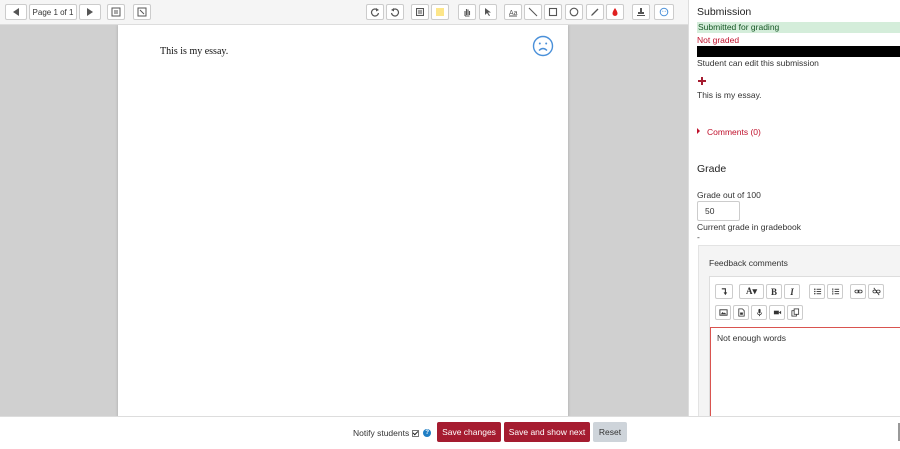 The width and height of the screenshot is (900, 449). Describe the element at coordinates (718, 211) in the screenshot. I see `grade-input: 50` at that location.